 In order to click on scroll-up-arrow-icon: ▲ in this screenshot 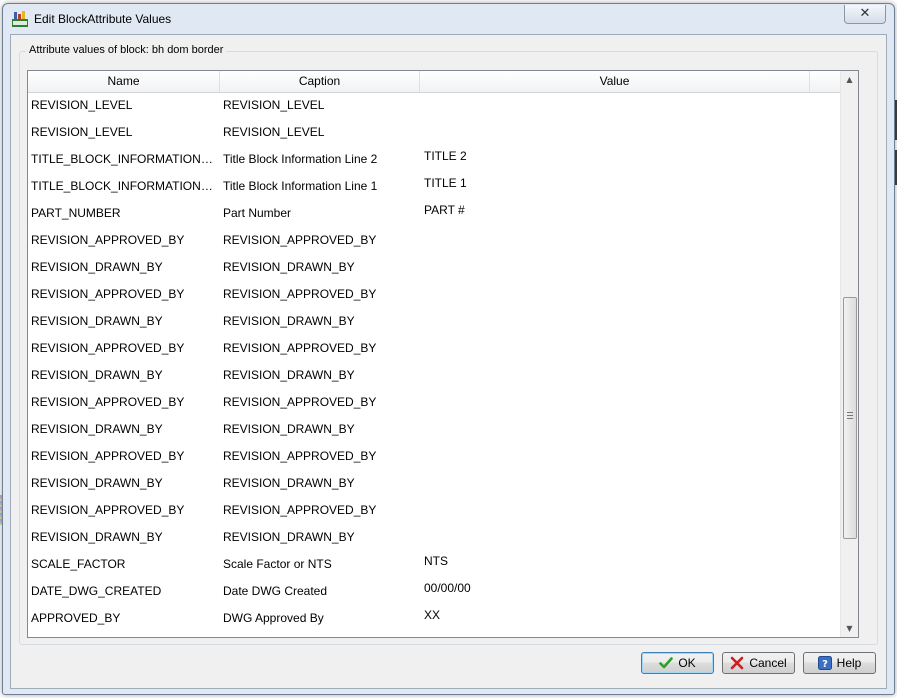, I will do `click(849, 79)`.